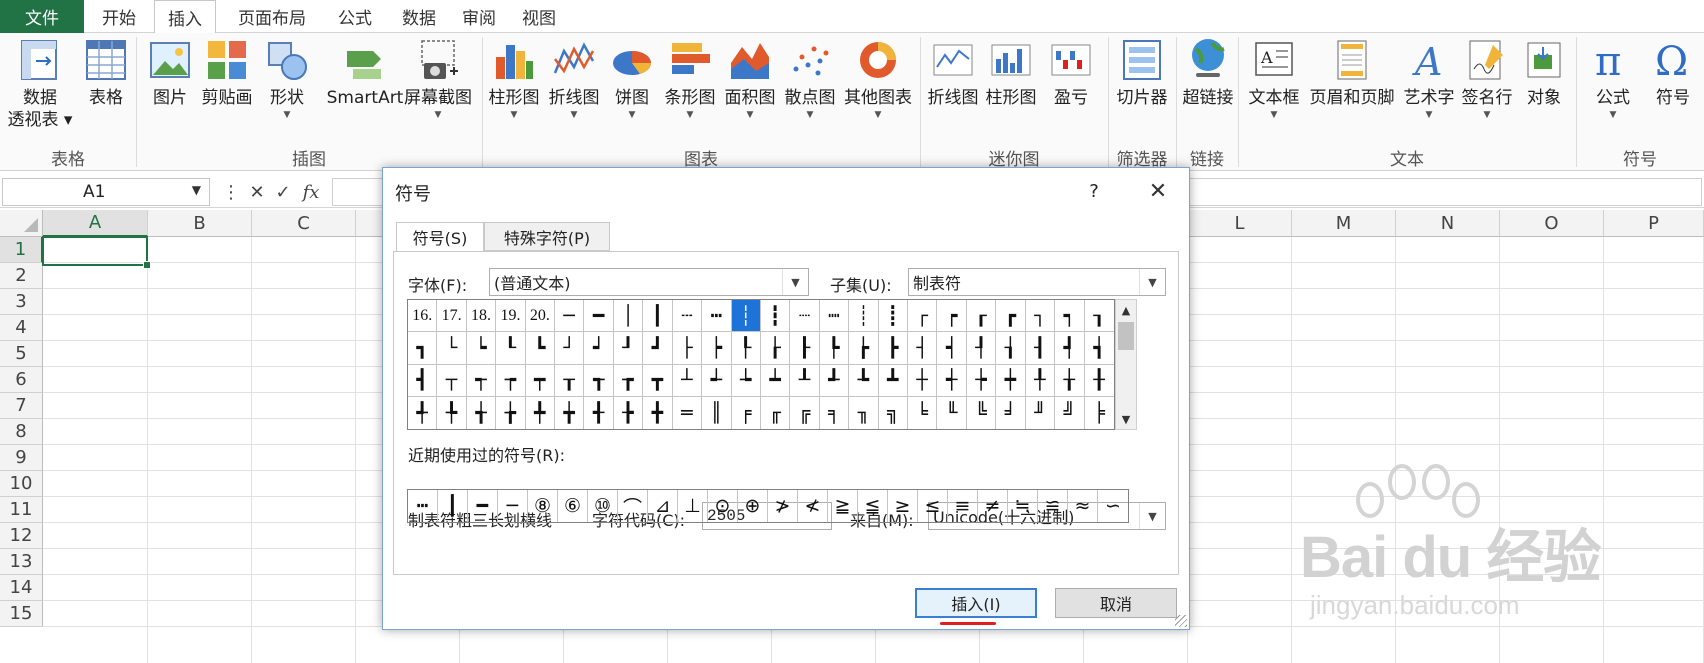  What do you see at coordinates (170, 73) in the screenshot?
I see `ribbon-button-picture: 图片` at bounding box center [170, 73].